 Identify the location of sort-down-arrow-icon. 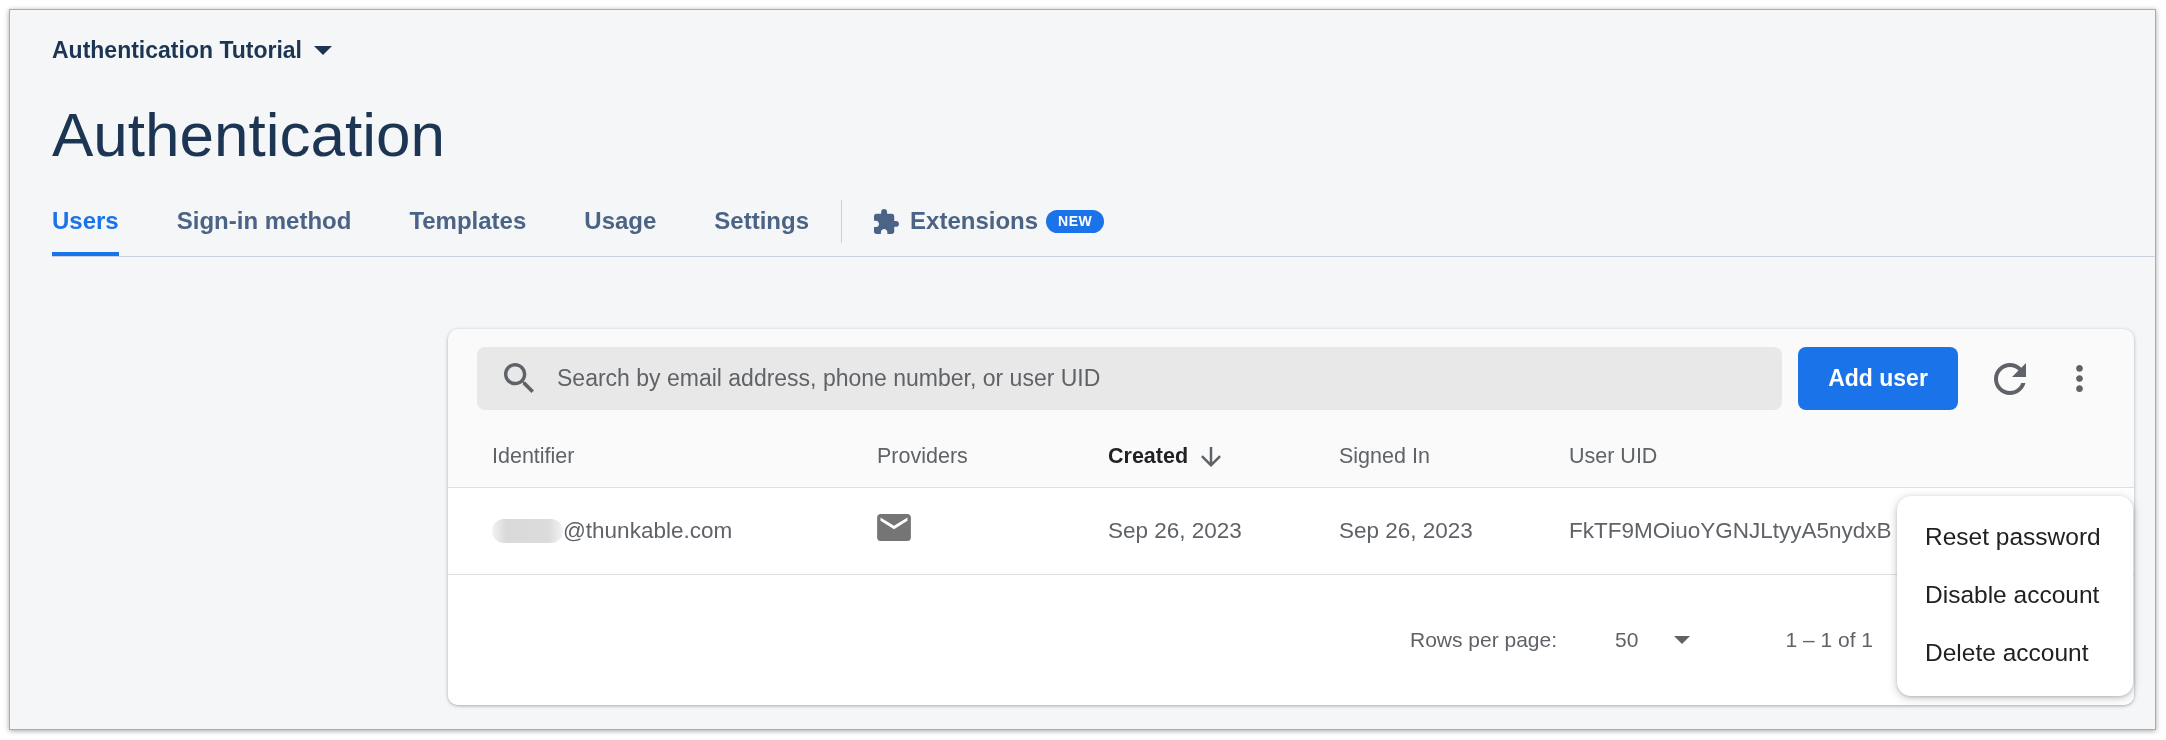
(1211, 456).